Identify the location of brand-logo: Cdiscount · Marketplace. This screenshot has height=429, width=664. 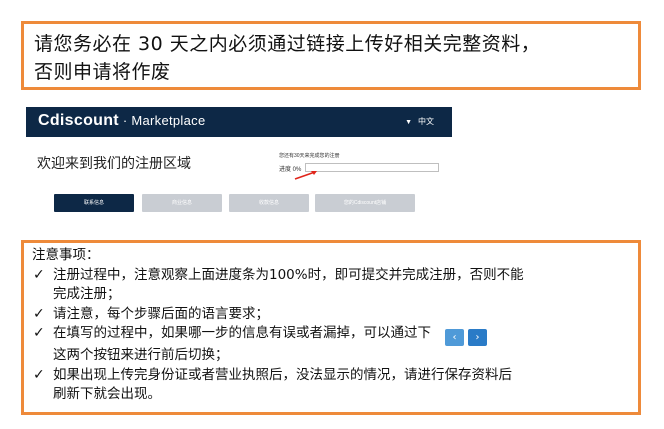
(122, 120).